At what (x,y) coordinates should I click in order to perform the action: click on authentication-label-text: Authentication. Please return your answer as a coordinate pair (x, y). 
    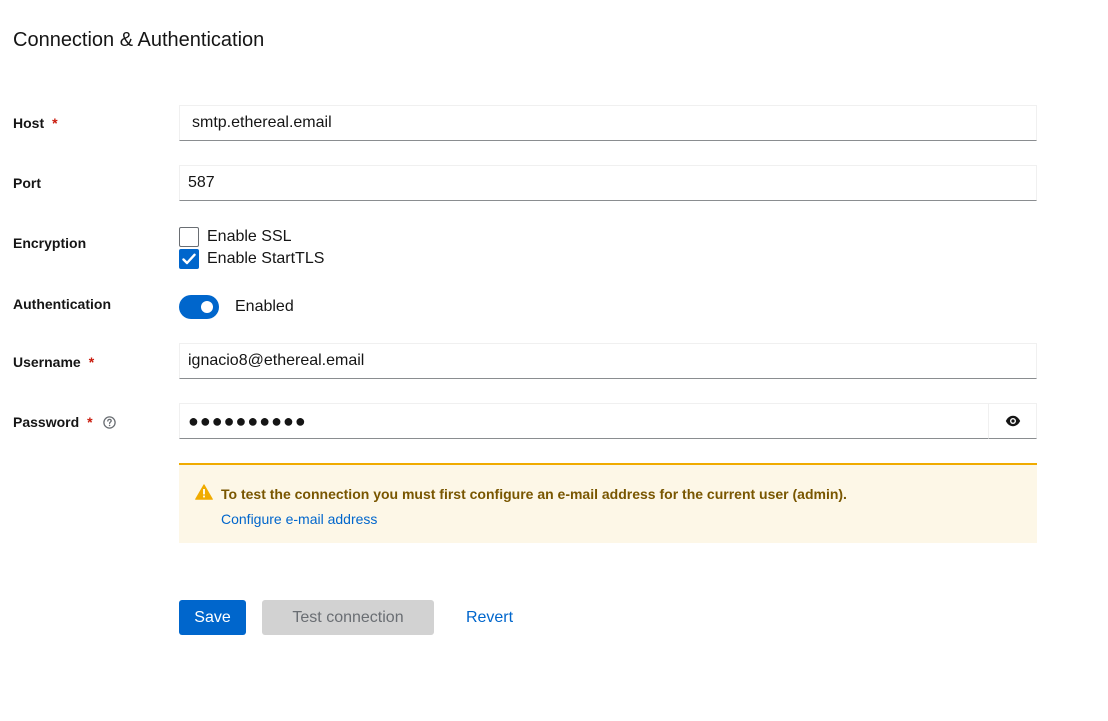
    Looking at the image, I should click on (62, 304).